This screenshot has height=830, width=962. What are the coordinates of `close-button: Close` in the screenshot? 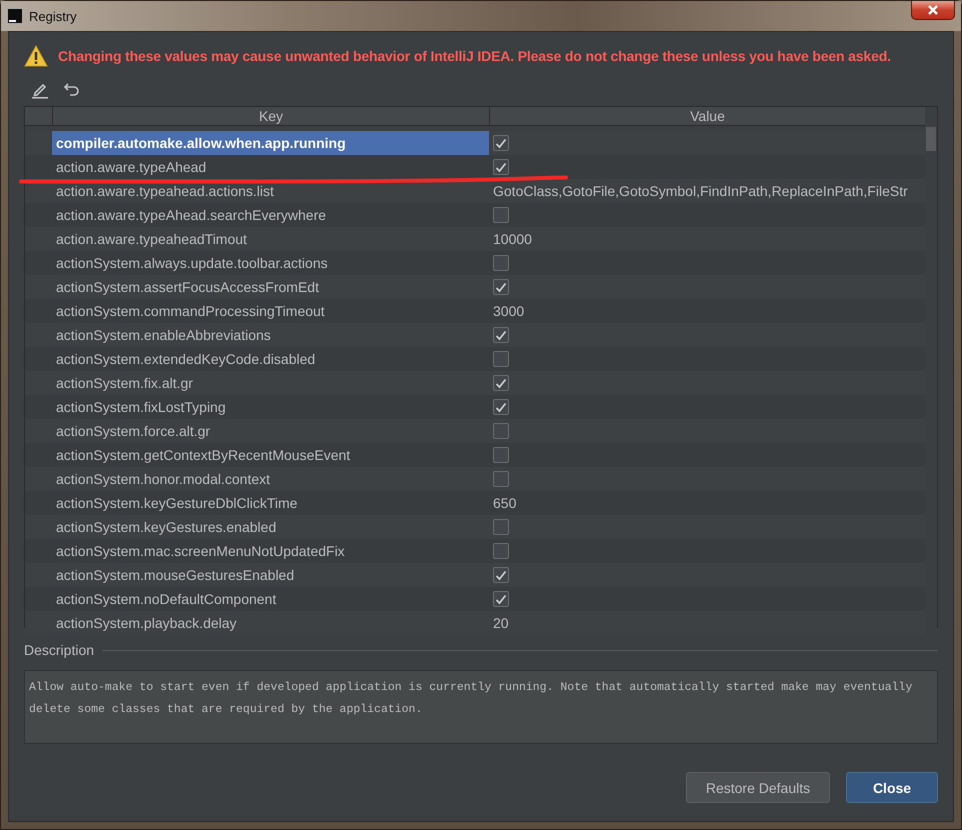 It's located at (892, 787).